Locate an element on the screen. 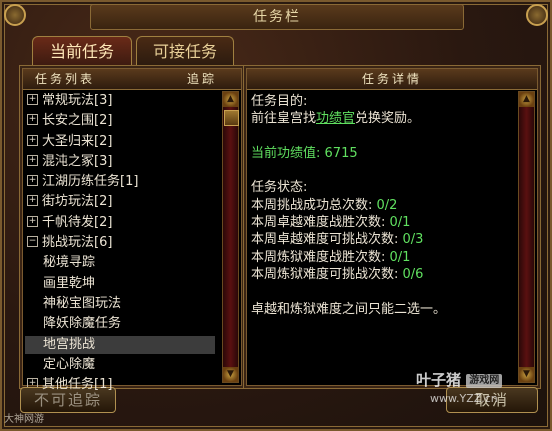 The width and height of the screenshot is (552, 431). task-category-row: + 江湖历练任务[1] is located at coordinates (122, 182).